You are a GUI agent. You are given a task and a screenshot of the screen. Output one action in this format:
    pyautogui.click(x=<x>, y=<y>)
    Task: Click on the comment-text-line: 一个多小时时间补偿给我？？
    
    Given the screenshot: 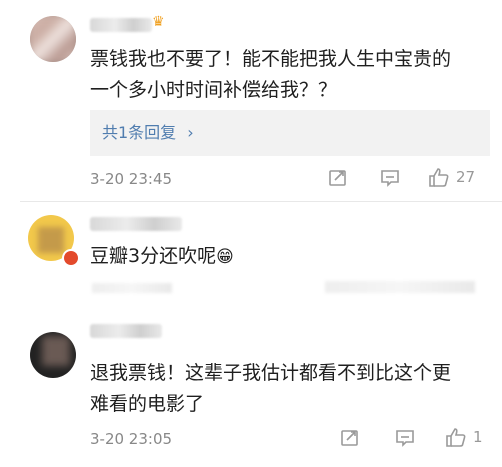 What is the action you would take?
    pyautogui.click(x=214, y=90)
    